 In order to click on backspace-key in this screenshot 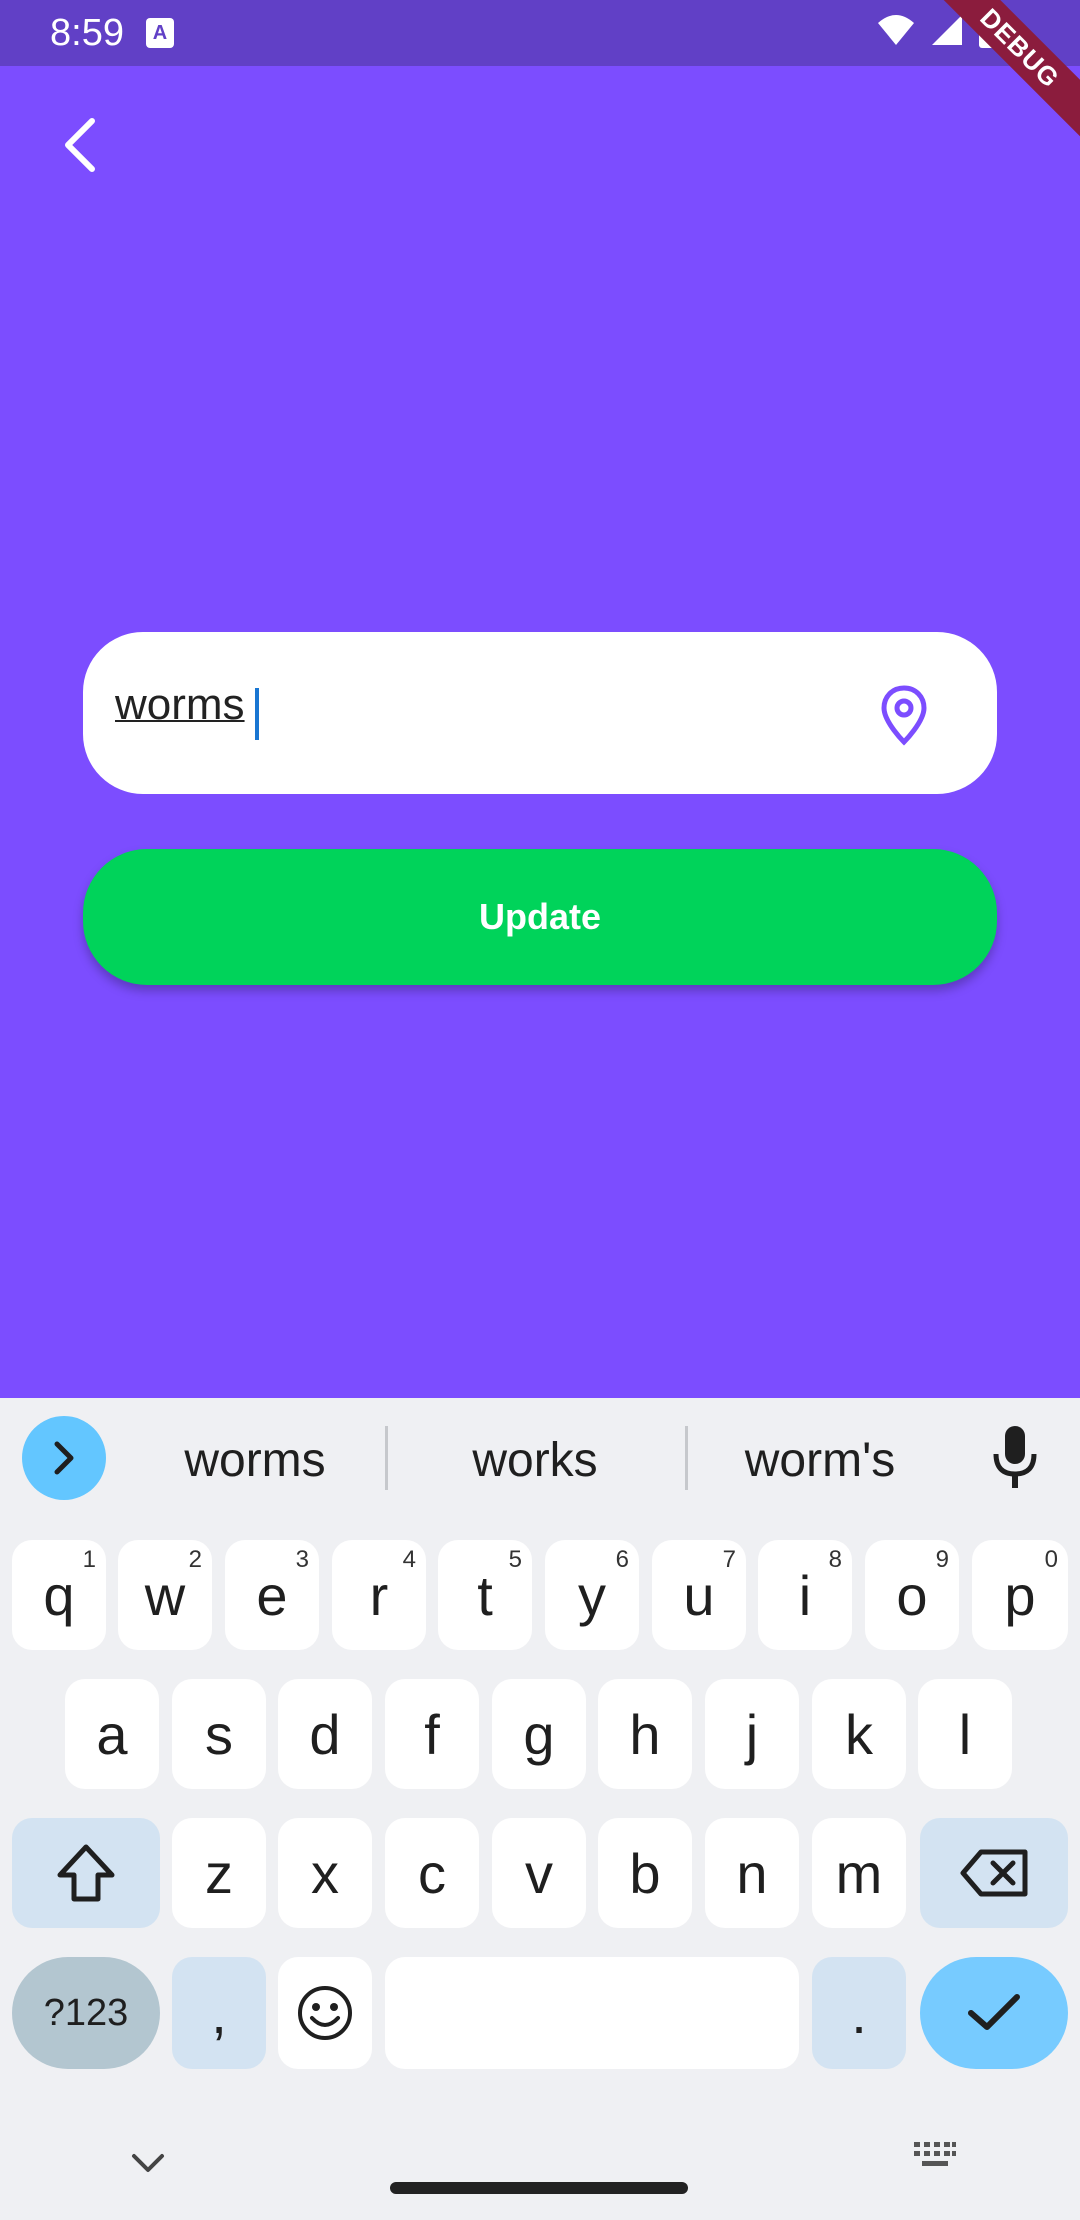, I will do `click(994, 1873)`.